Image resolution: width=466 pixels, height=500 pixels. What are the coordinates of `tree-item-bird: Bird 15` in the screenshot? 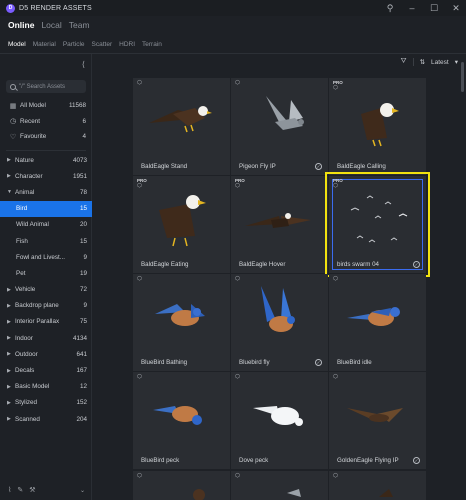 It's located at (46, 208).